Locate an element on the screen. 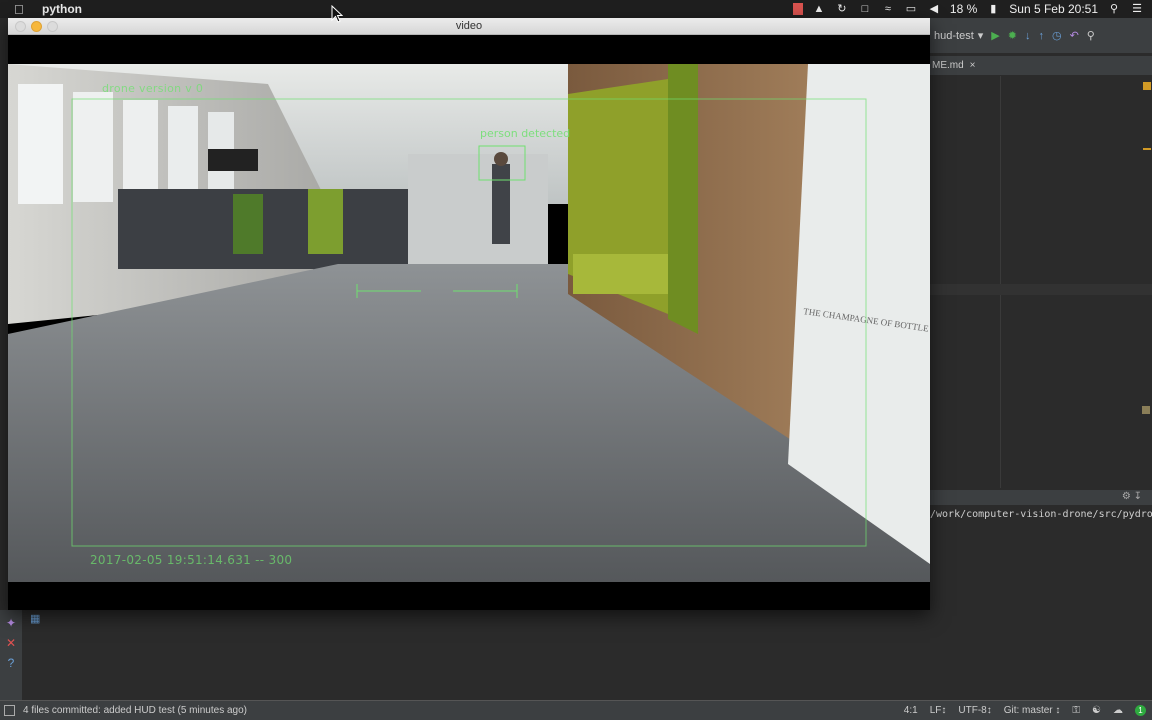  vcs-branch: Git: master ↕ is located at coordinates (1032, 710).